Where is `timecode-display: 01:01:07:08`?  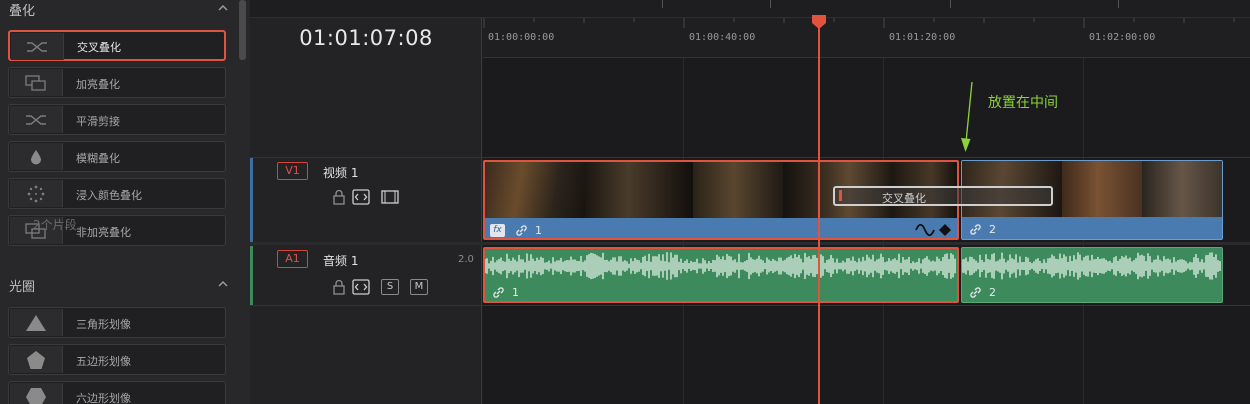 timecode-display: 01:01:07:08 is located at coordinates (366, 38).